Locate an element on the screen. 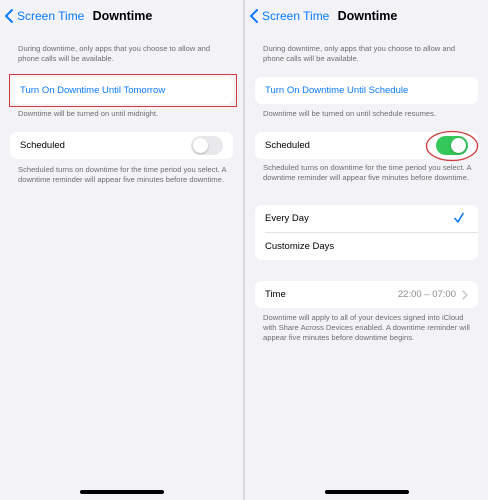  turn-on-card: Turn On Downtime Until Schedule is located at coordinates (366, 90).